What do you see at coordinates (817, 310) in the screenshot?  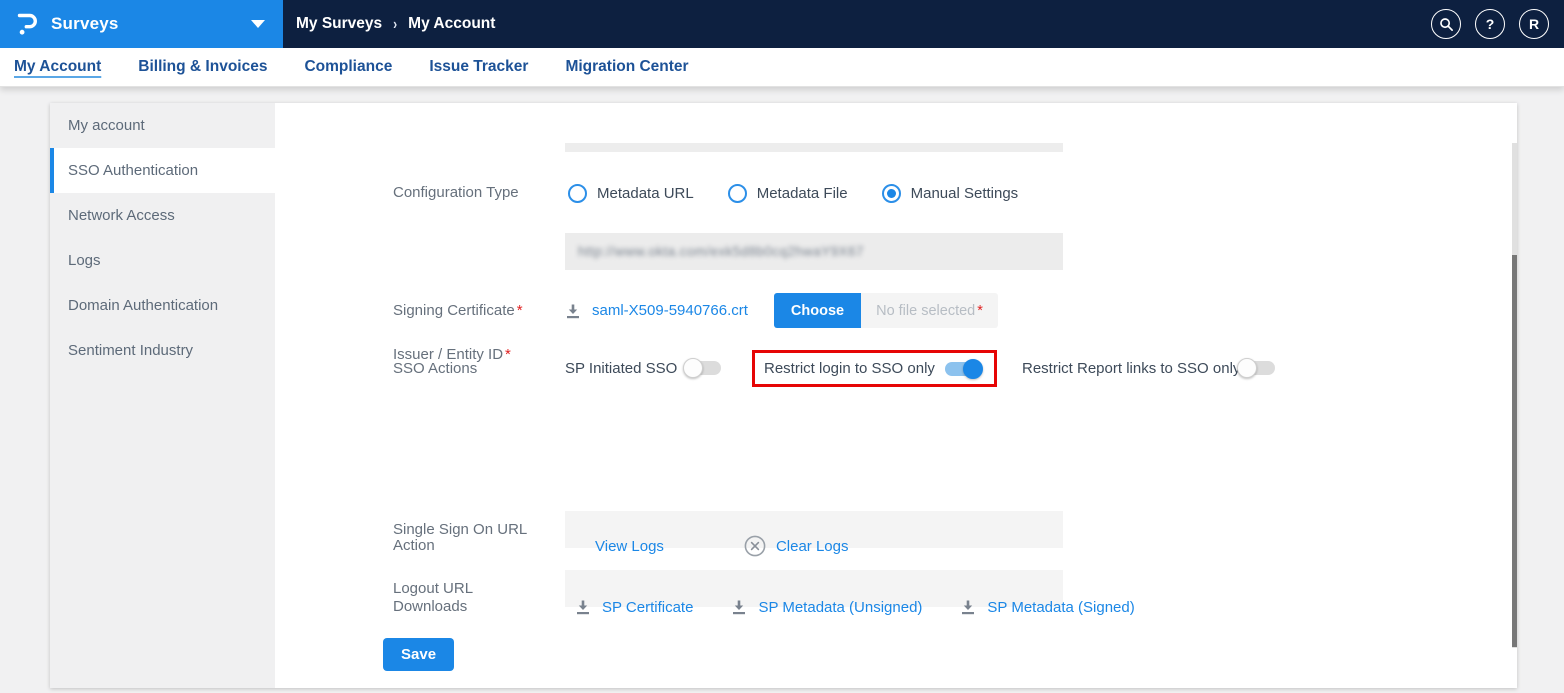 I see `choose-file-button: Choose` at bounding box center [817, 310].